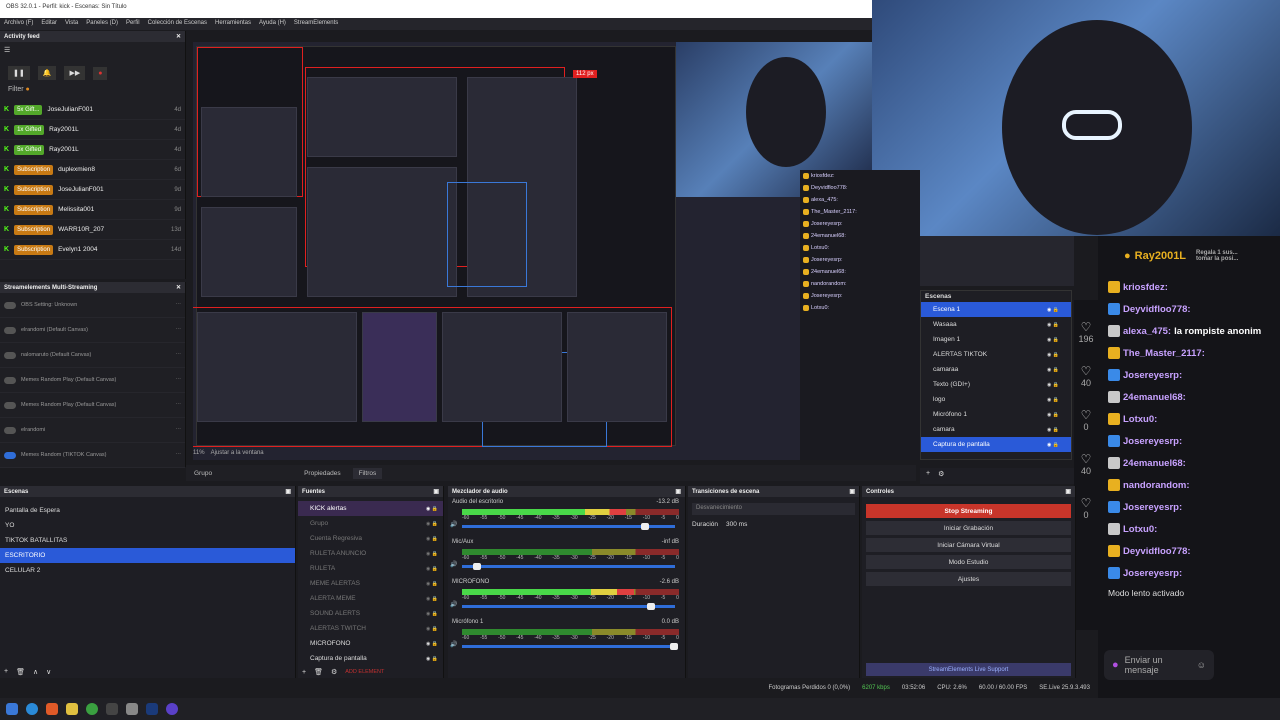  Describe the element at coordinates (370, 613) in the screenshot. I see `source-item: SOUND ALERTS ◉ 🔒` at that location.